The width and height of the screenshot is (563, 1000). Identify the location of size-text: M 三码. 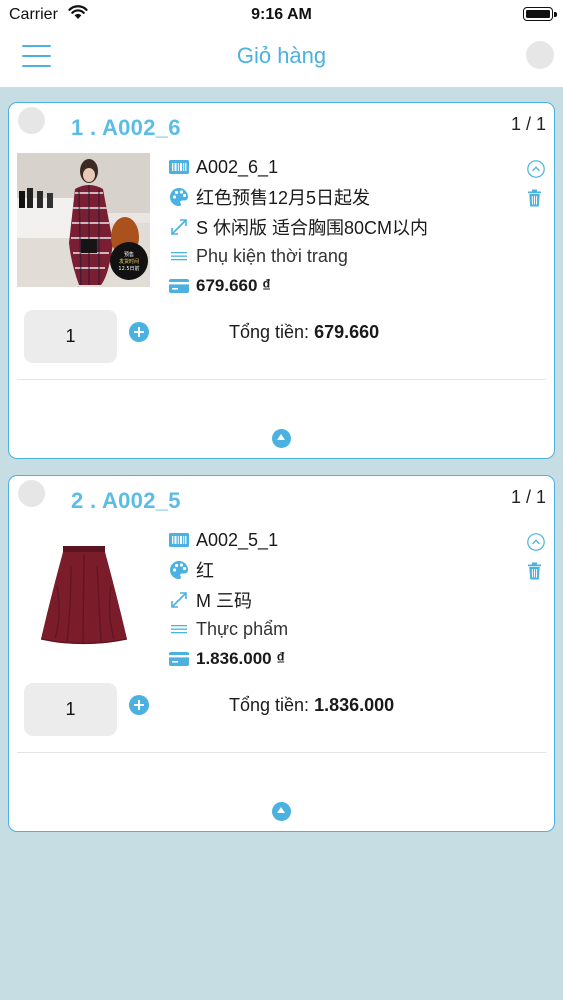
(224, 601).